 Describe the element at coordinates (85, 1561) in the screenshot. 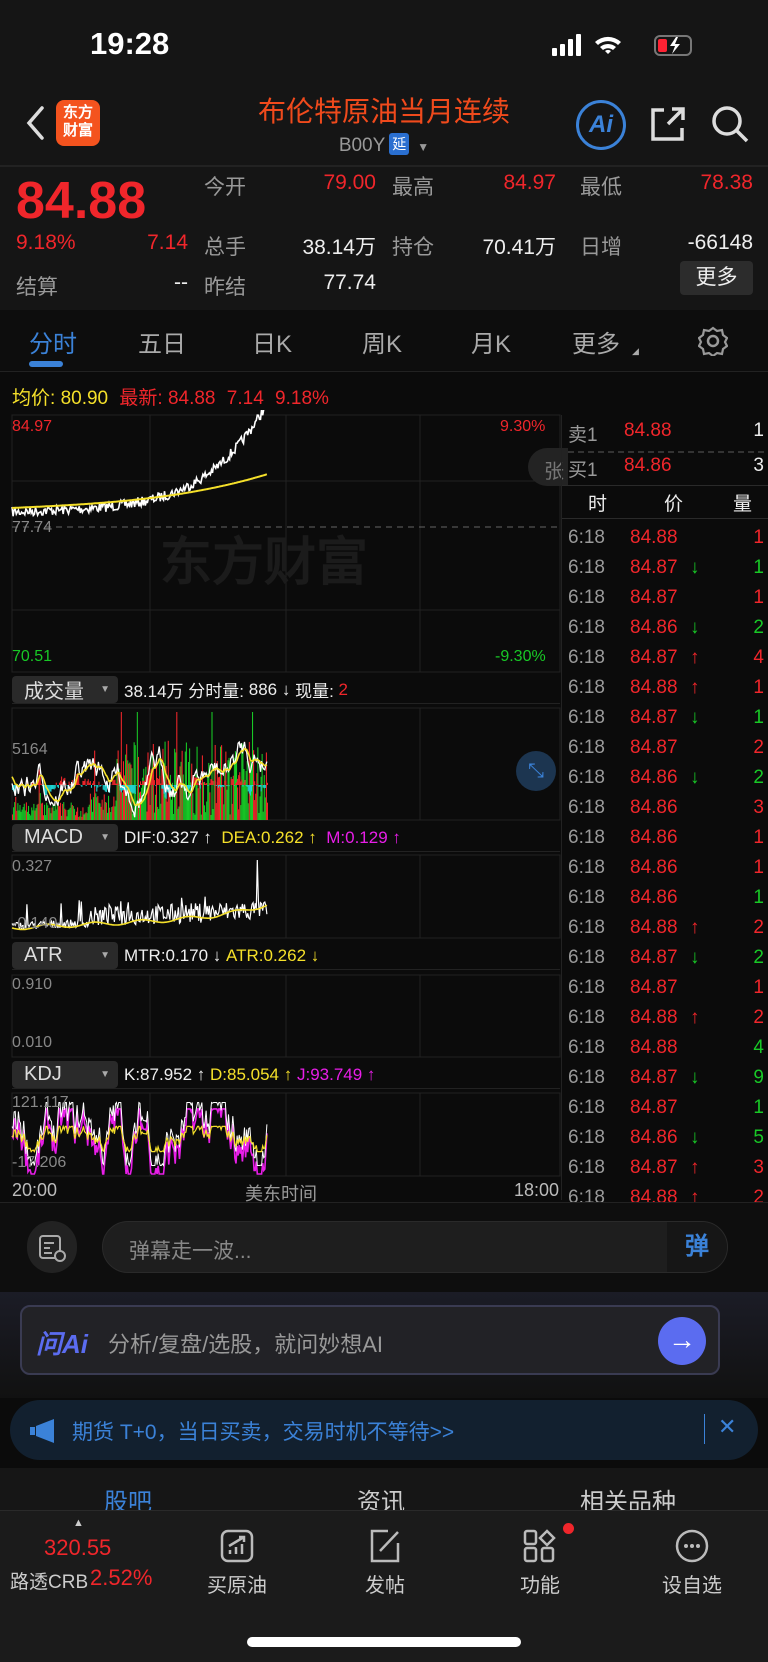

I see `index-ticker: ▲ 320.55 路透CRB 2.52%` at that location.